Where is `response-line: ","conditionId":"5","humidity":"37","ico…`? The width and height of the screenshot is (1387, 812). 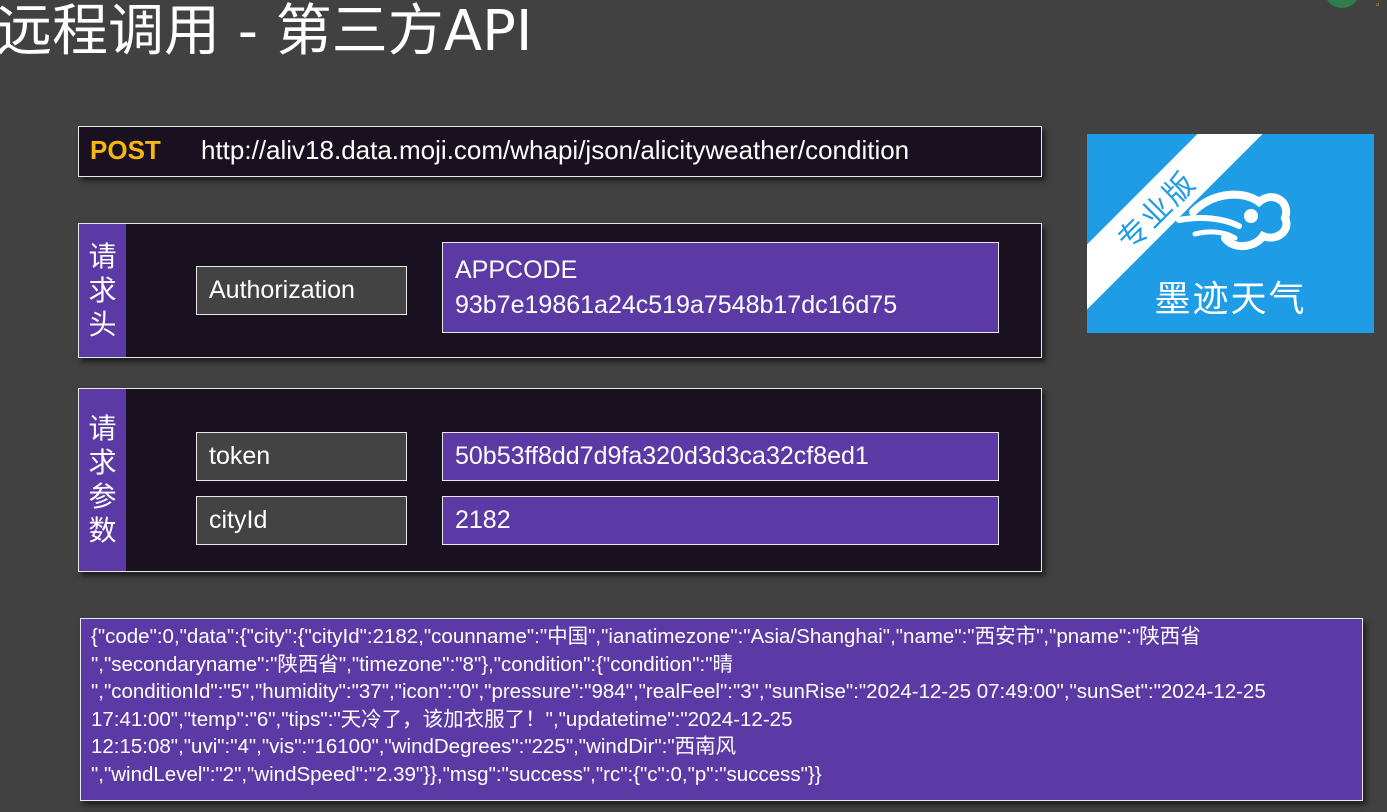
response-line: ","conditionId":"5","humidity":"37","ico… is located at coordinates (678, 691).